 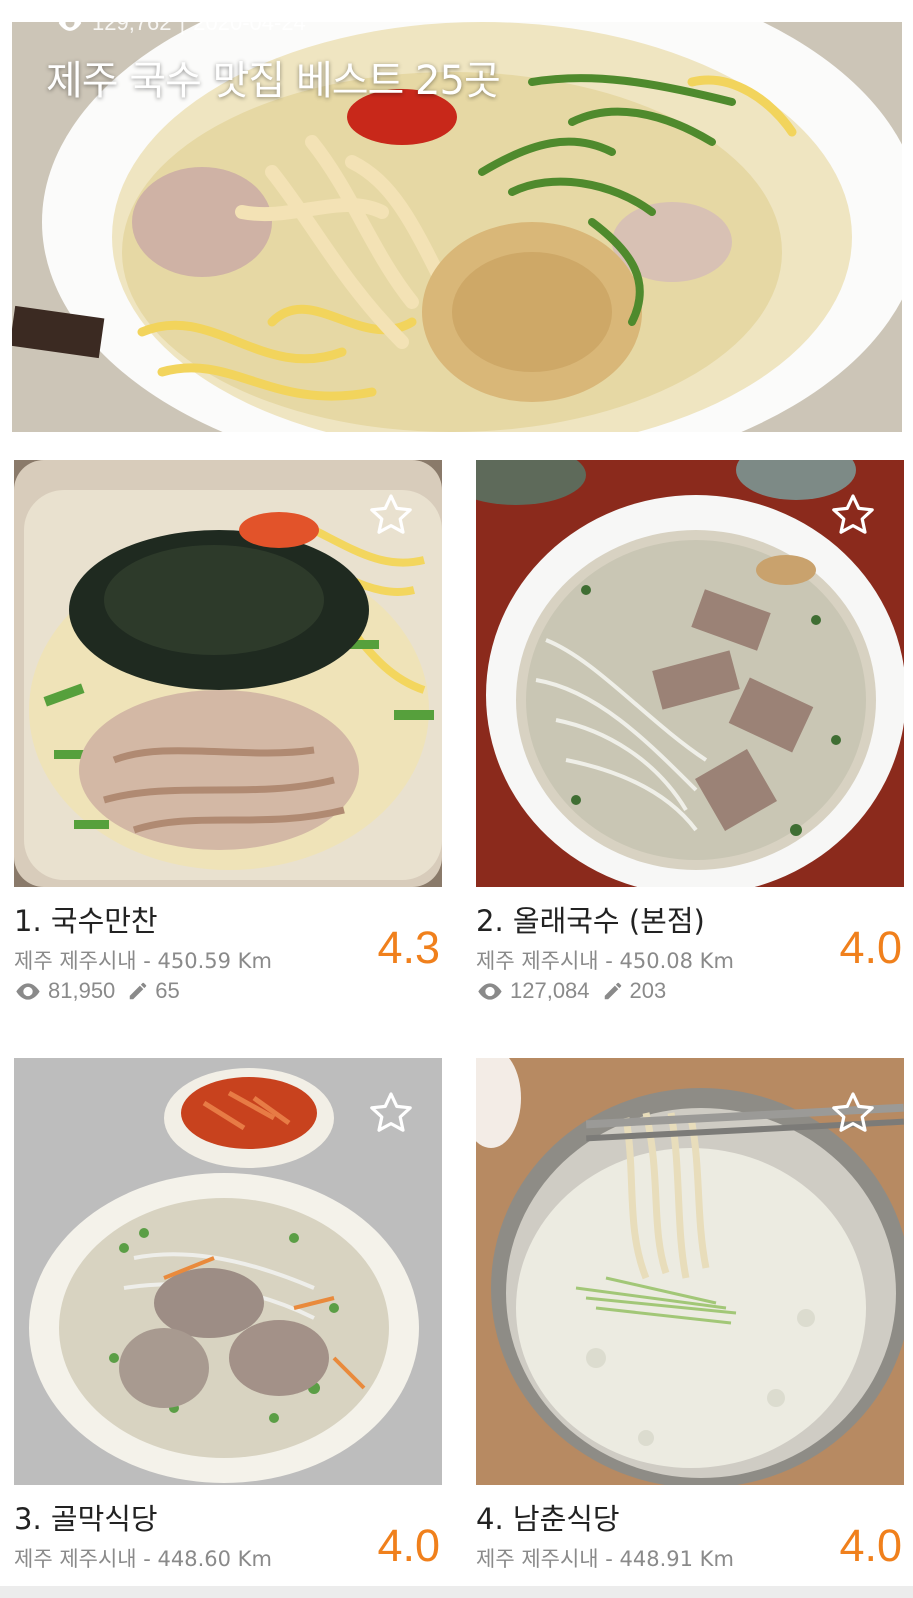 What do you see at coordinates (167, 990) in the screenshot?
I see `review-count: 65` at bounding box center [167, 990].